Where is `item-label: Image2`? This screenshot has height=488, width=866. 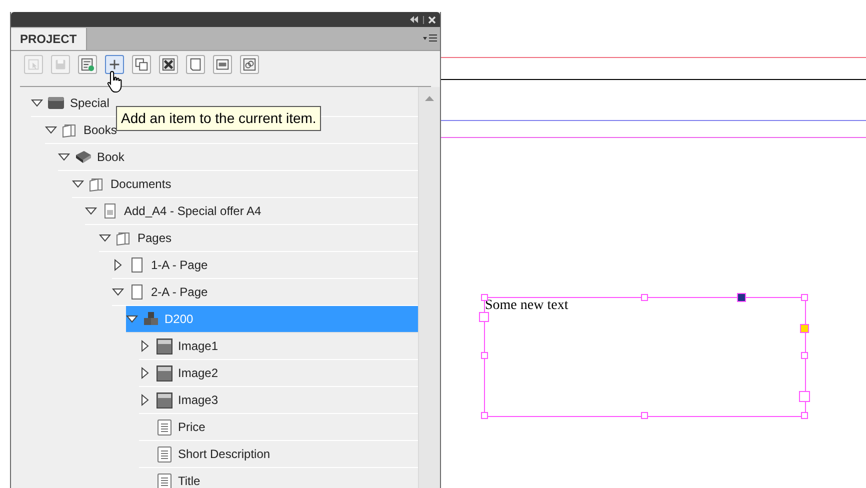 item-label: Image2 is located at coordinates (198, 373).